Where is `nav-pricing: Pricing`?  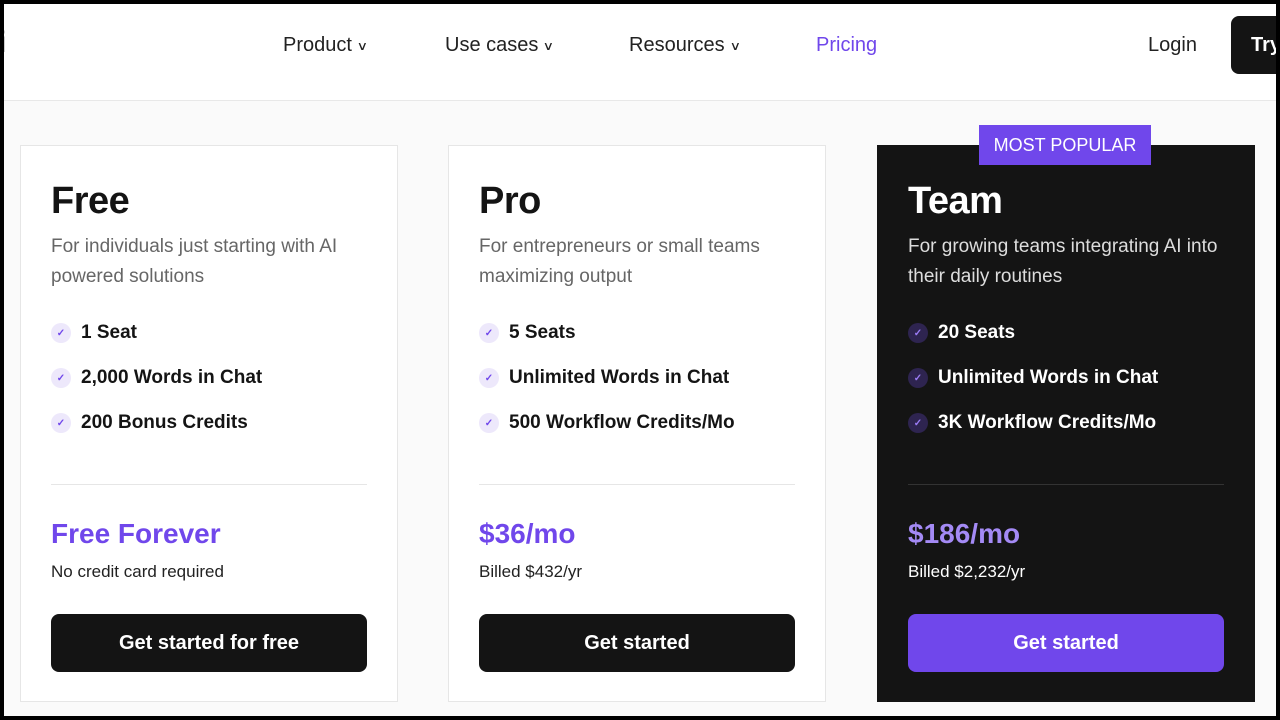
nav-pricing: Pricing is located at coordinates (846, 45).